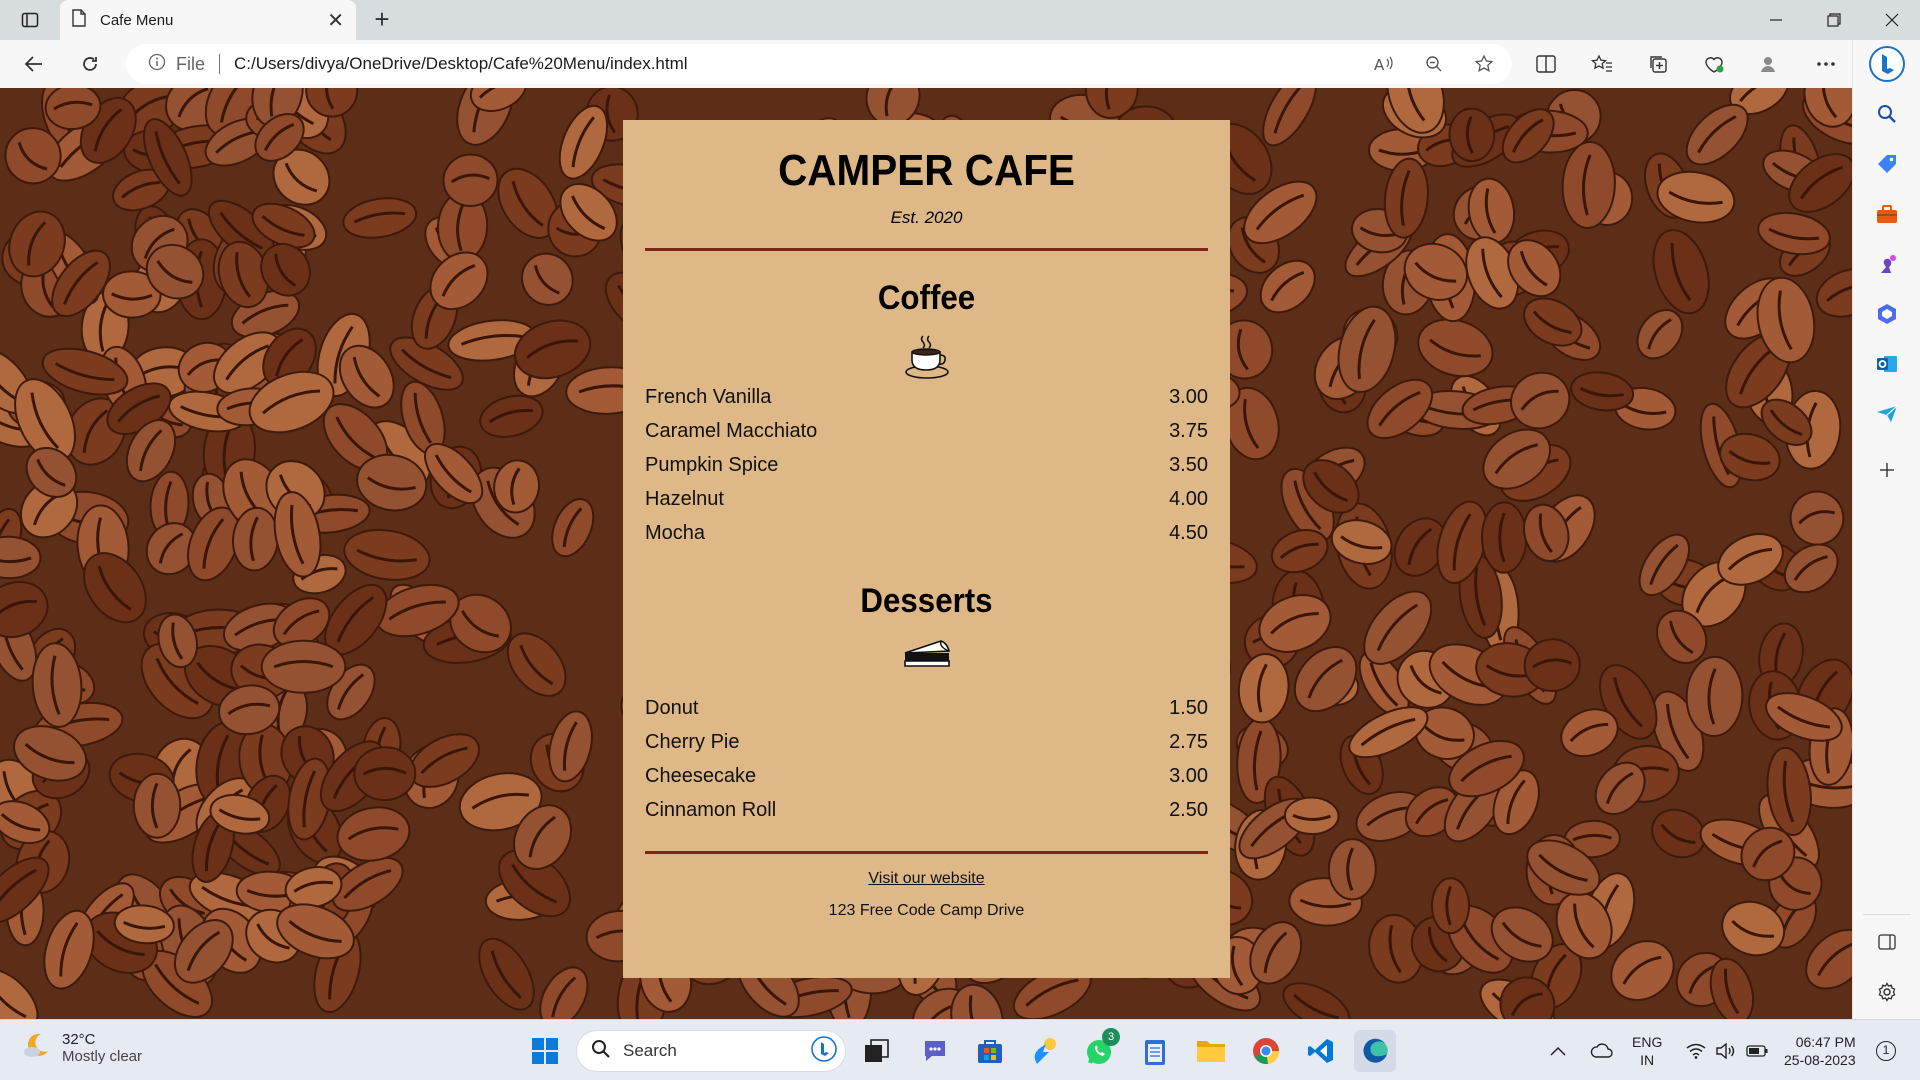 This screenshot has height=1080, width=1920. I want to click on moon-cloud-icon, so click(37, 1047).